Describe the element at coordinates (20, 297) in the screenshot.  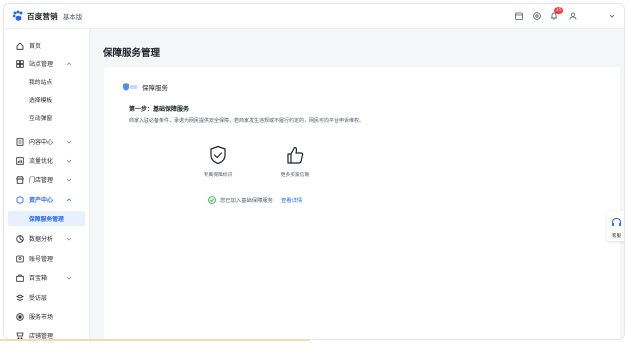
I see `layer-icon` at that location.